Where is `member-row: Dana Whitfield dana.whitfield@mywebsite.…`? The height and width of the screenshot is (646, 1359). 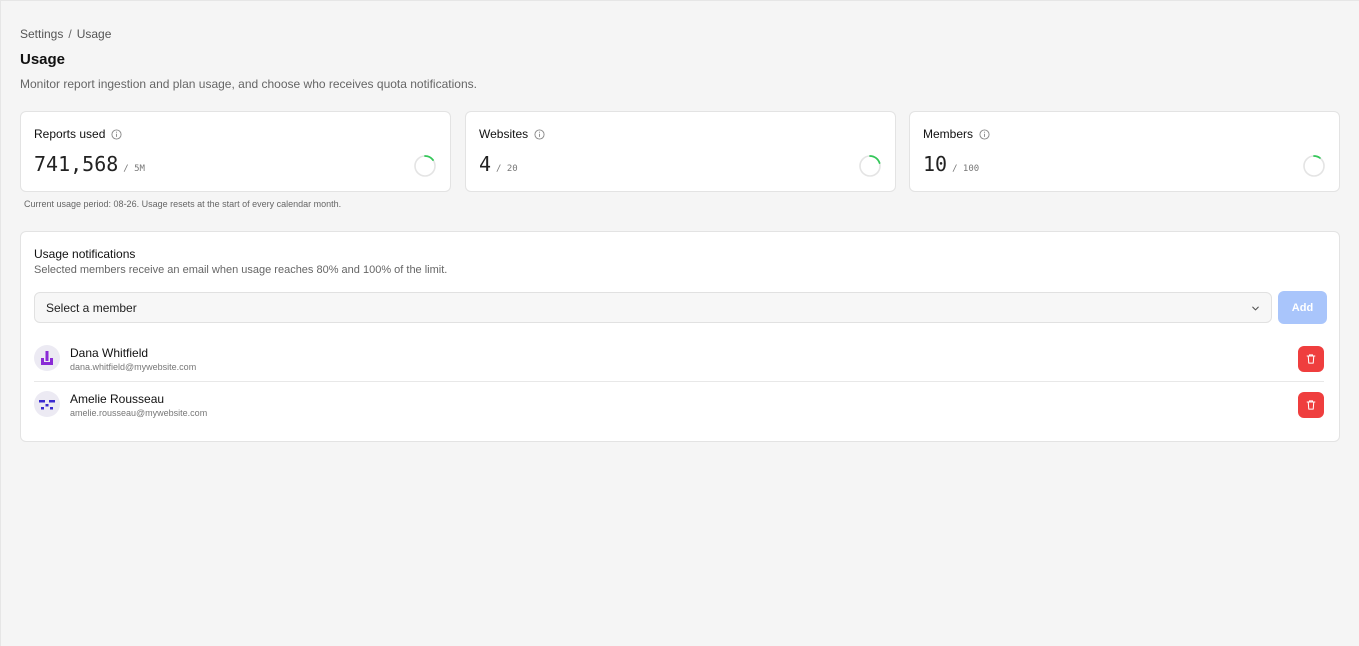 member-row: Dana Whitfield dana.whitfield@mywebsite.… is located at coordinates (679, 360).